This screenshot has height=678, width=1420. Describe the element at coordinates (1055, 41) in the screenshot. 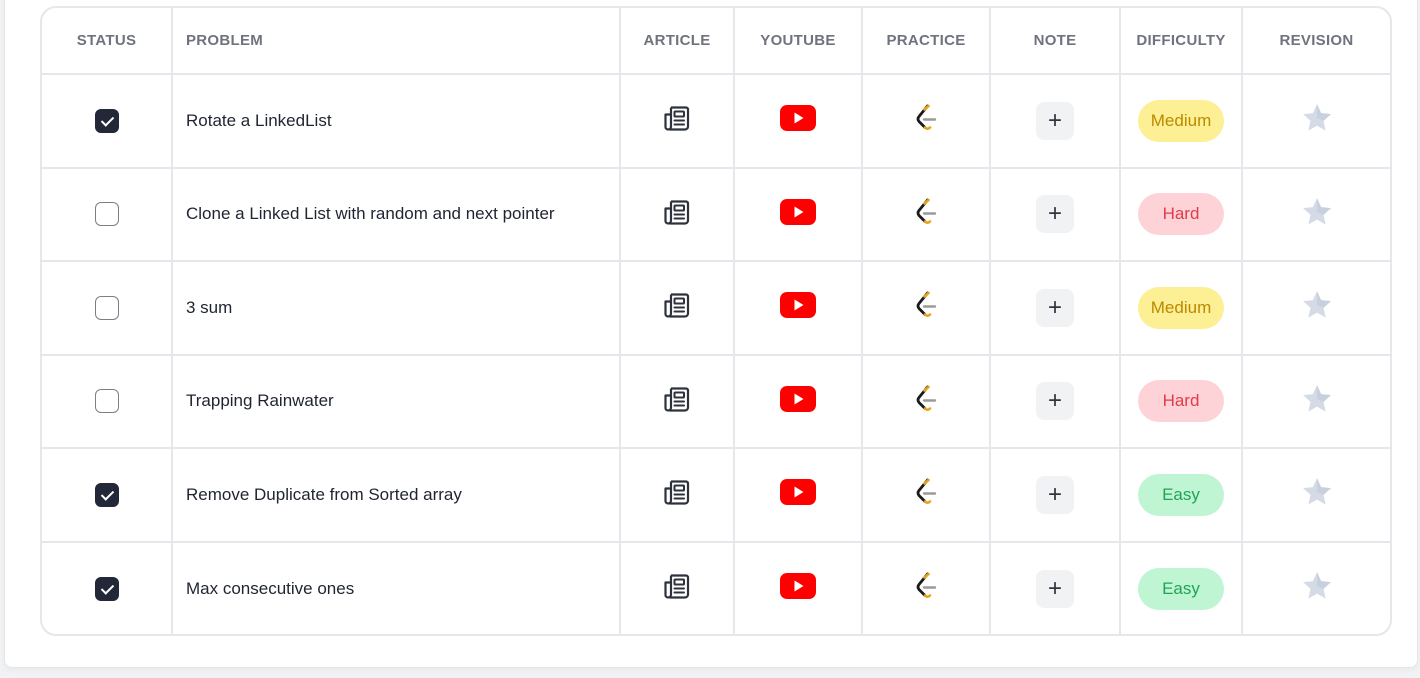

I see `header-note: NOTE` at that location.